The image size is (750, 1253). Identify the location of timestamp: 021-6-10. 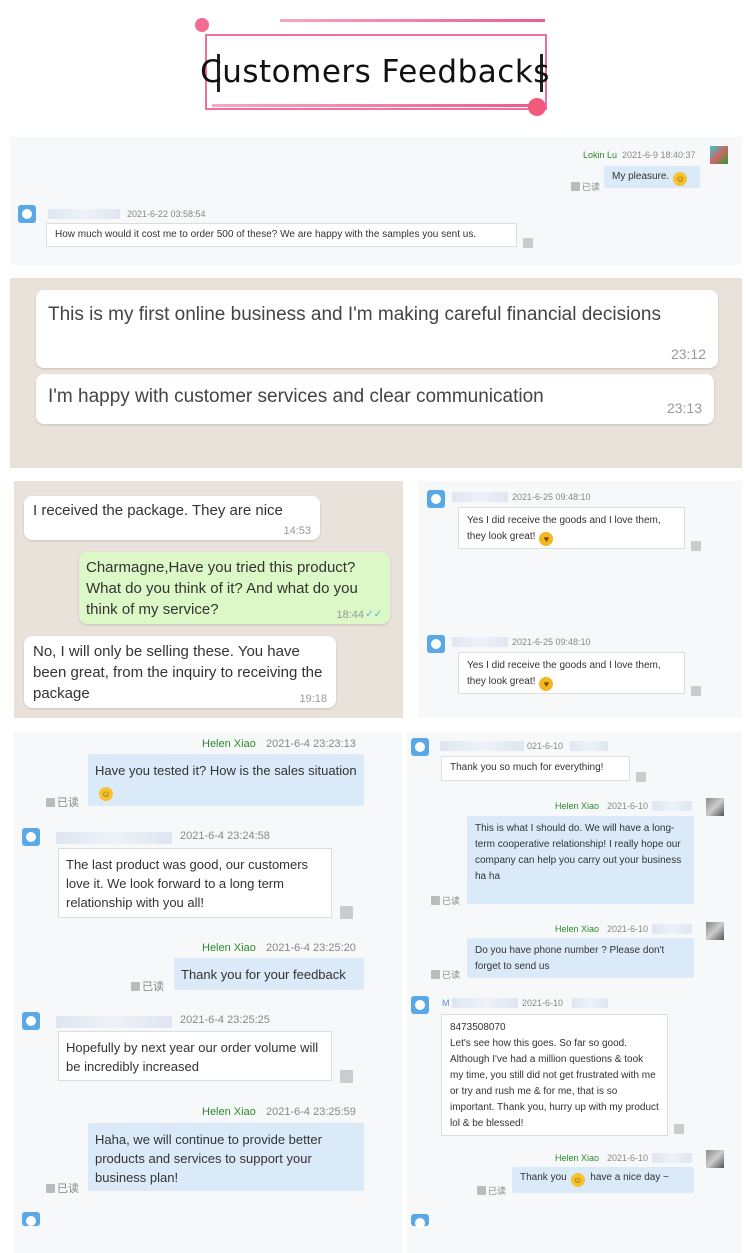
(545, 746).